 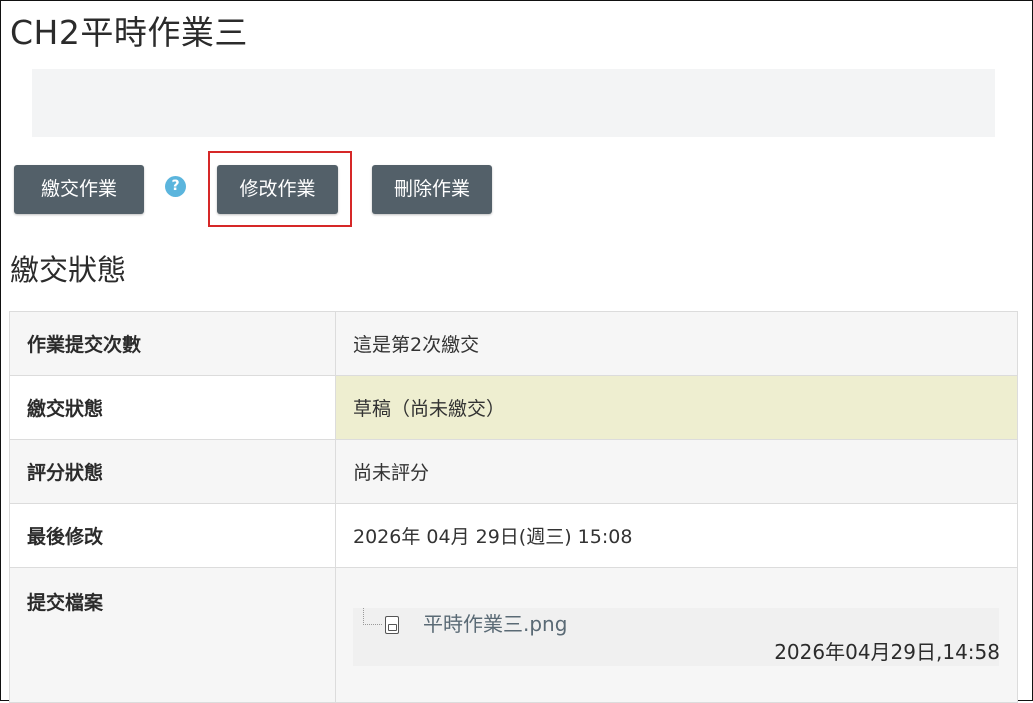 I want to click on row-value-last-modified: 2026年 04月 29日(週三) 15:08, so click(x=676, y=535).